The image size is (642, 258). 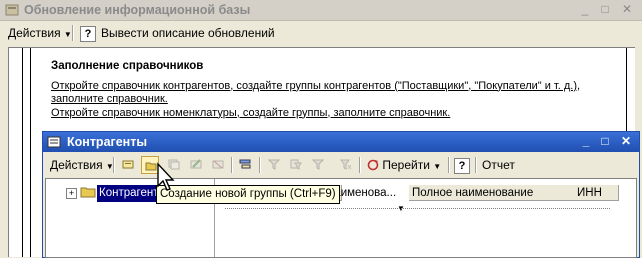 I want to click on catalog-icon, so click(x=54, y=142).